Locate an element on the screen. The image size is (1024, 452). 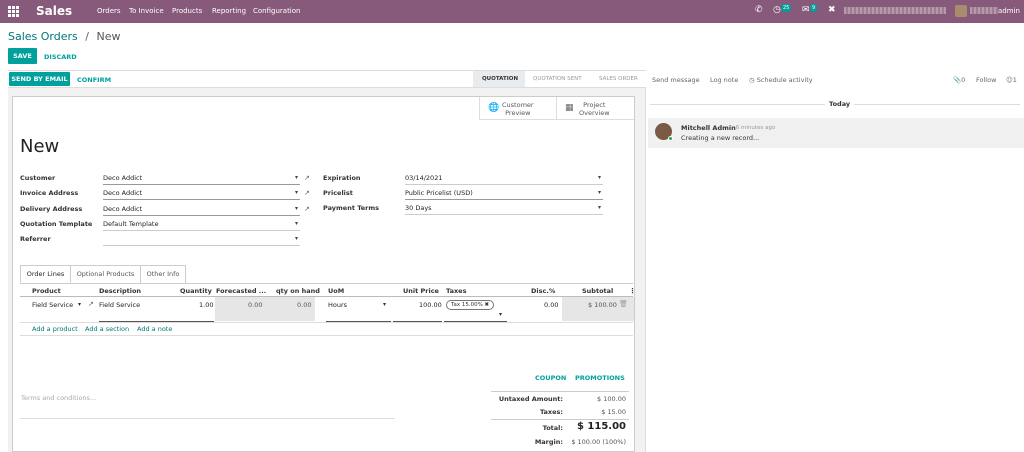
followers-count: 1 is located at coordinates (1014, 80).